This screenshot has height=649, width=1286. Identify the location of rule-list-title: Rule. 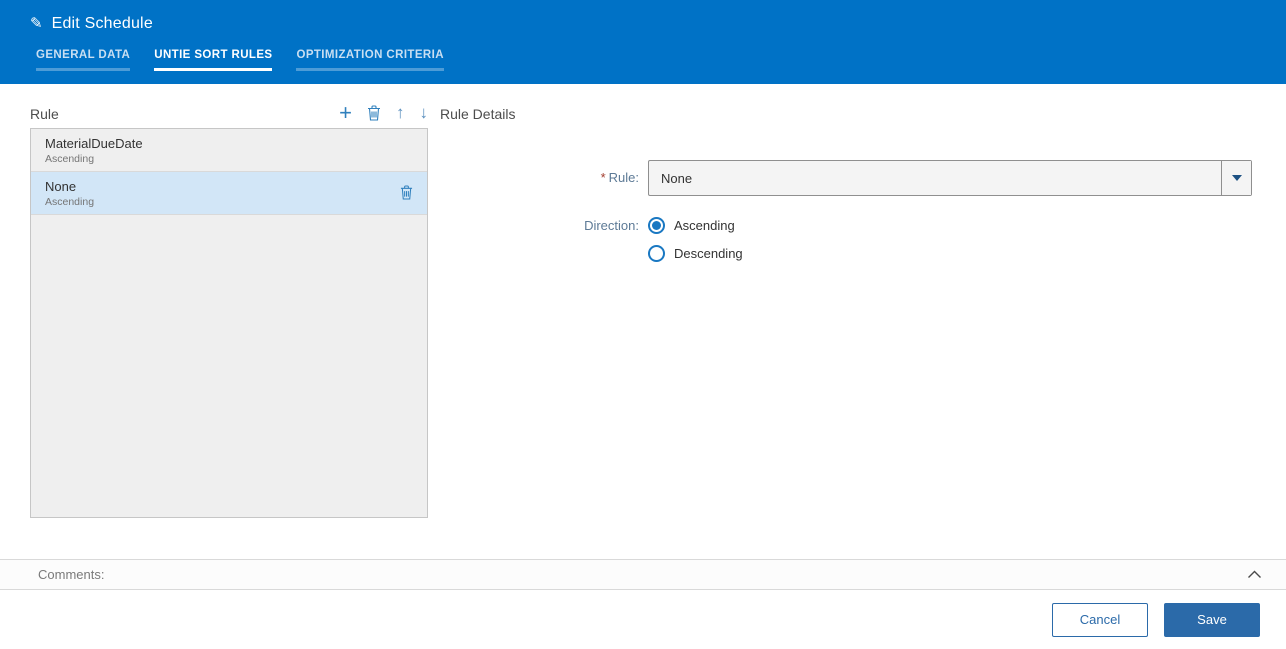
(44, 114).